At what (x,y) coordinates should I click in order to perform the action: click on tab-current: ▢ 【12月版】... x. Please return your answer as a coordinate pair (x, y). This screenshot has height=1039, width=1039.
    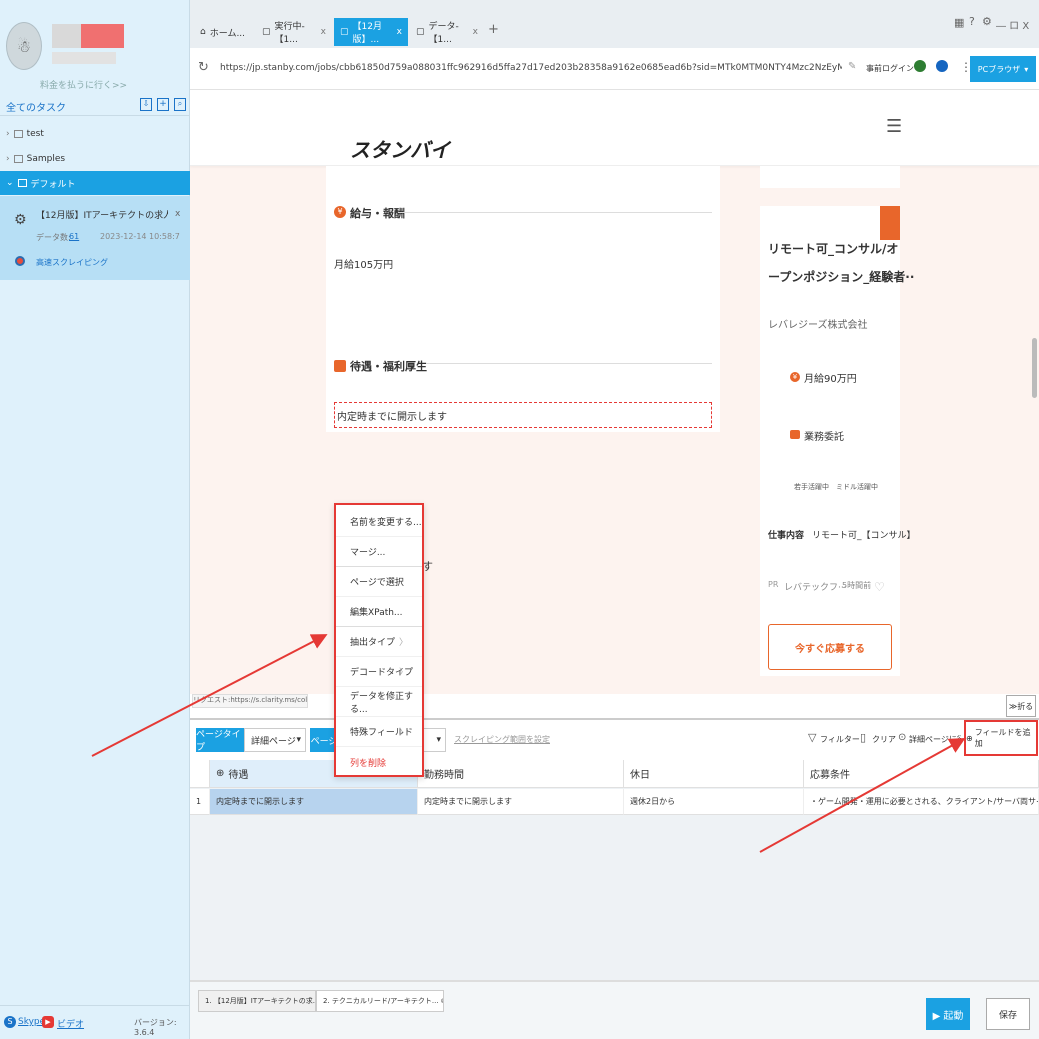
    Looking at the image, I should click on (371, 32).